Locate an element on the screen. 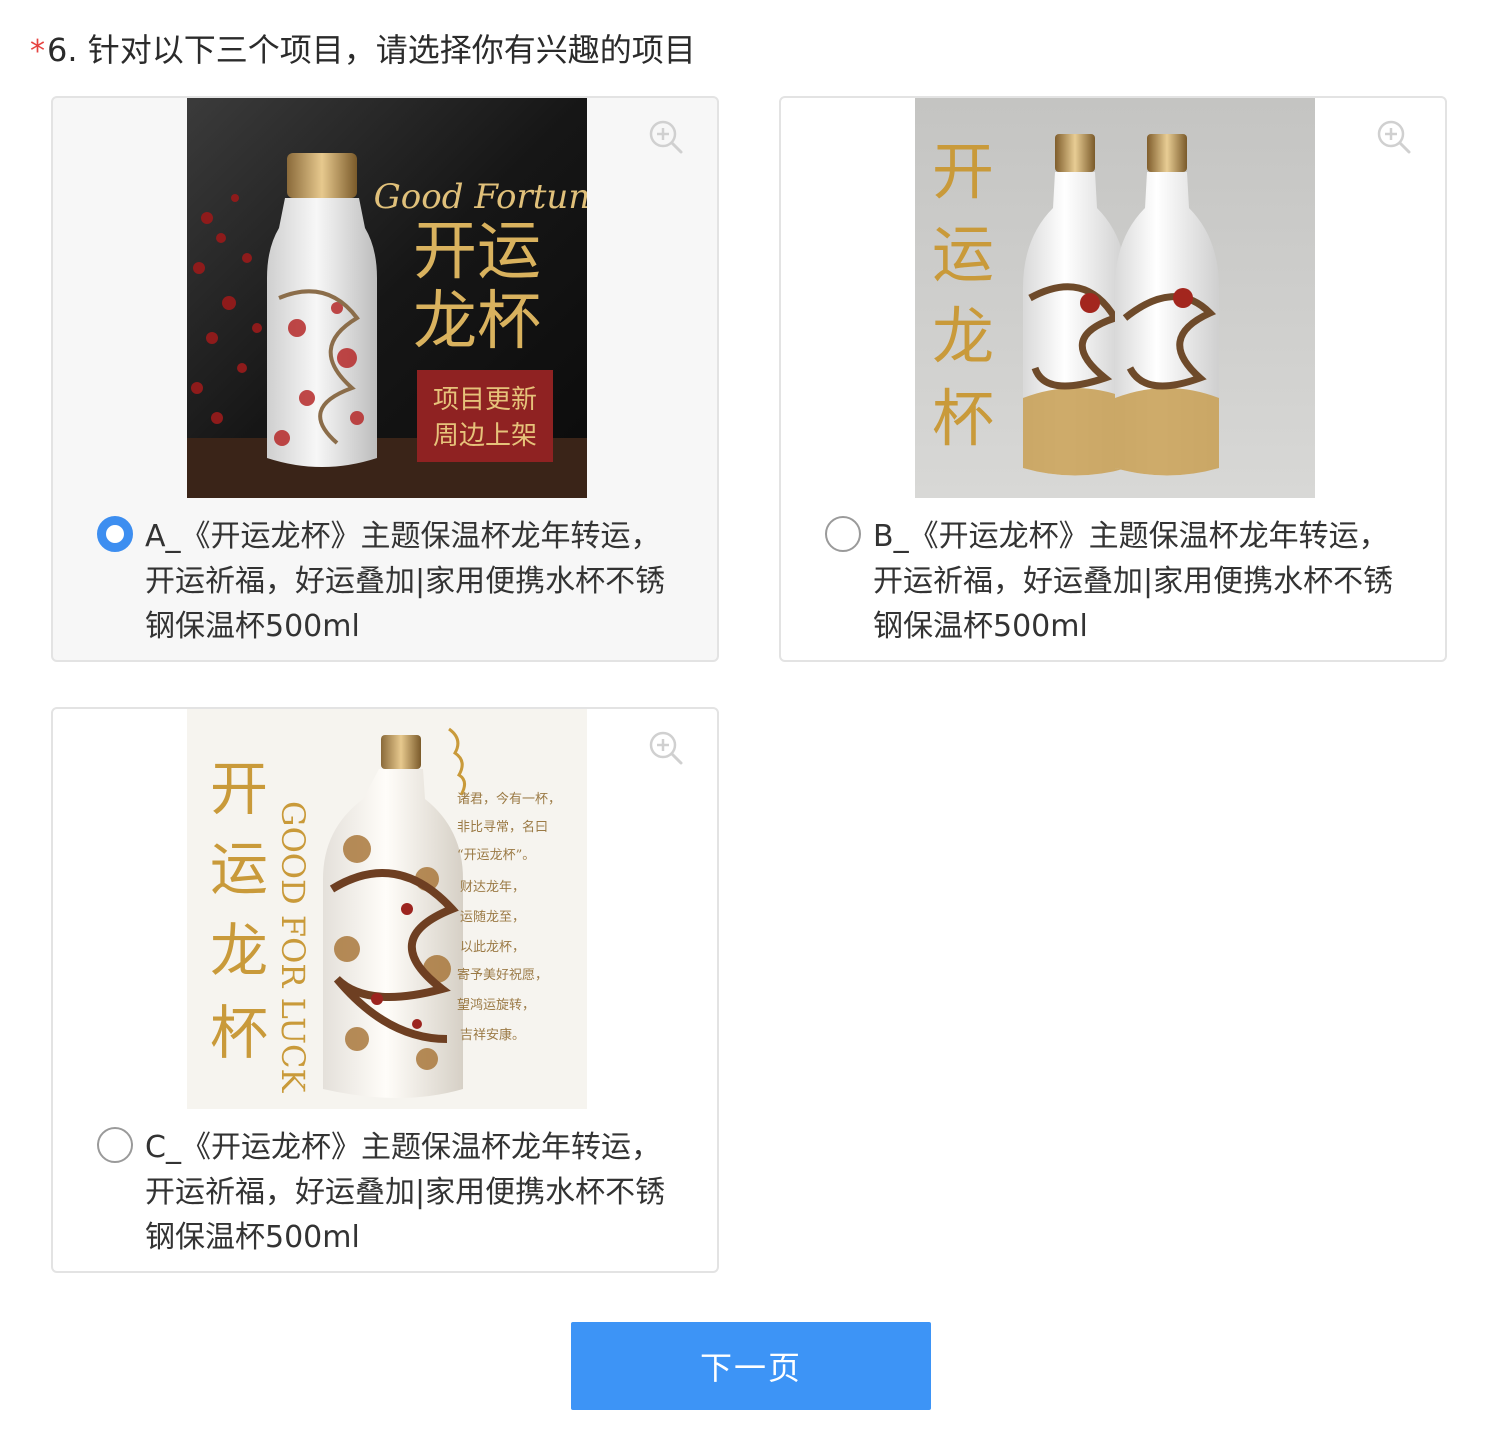  option-b-char-4: 杯 is located at coordinates (963, 418).